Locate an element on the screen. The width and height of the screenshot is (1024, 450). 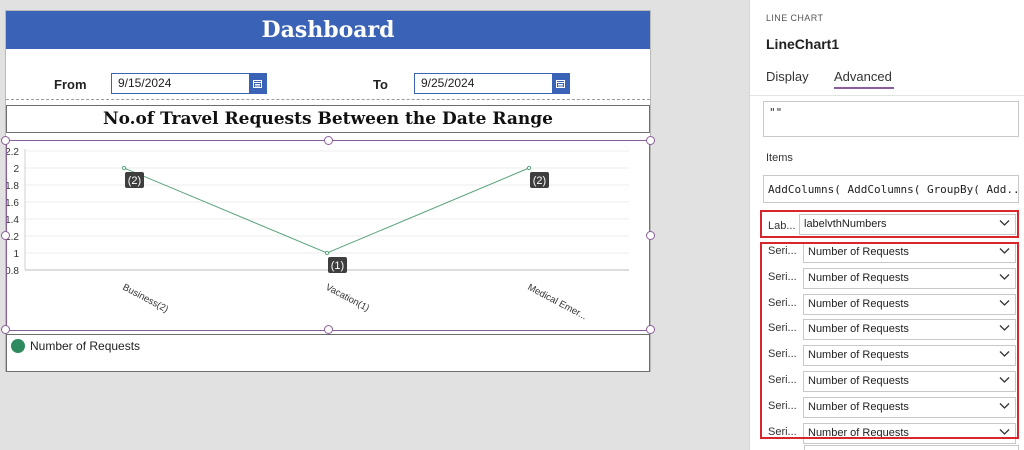
y-tick-label: 1.6 is located at coordinates (13, 203).